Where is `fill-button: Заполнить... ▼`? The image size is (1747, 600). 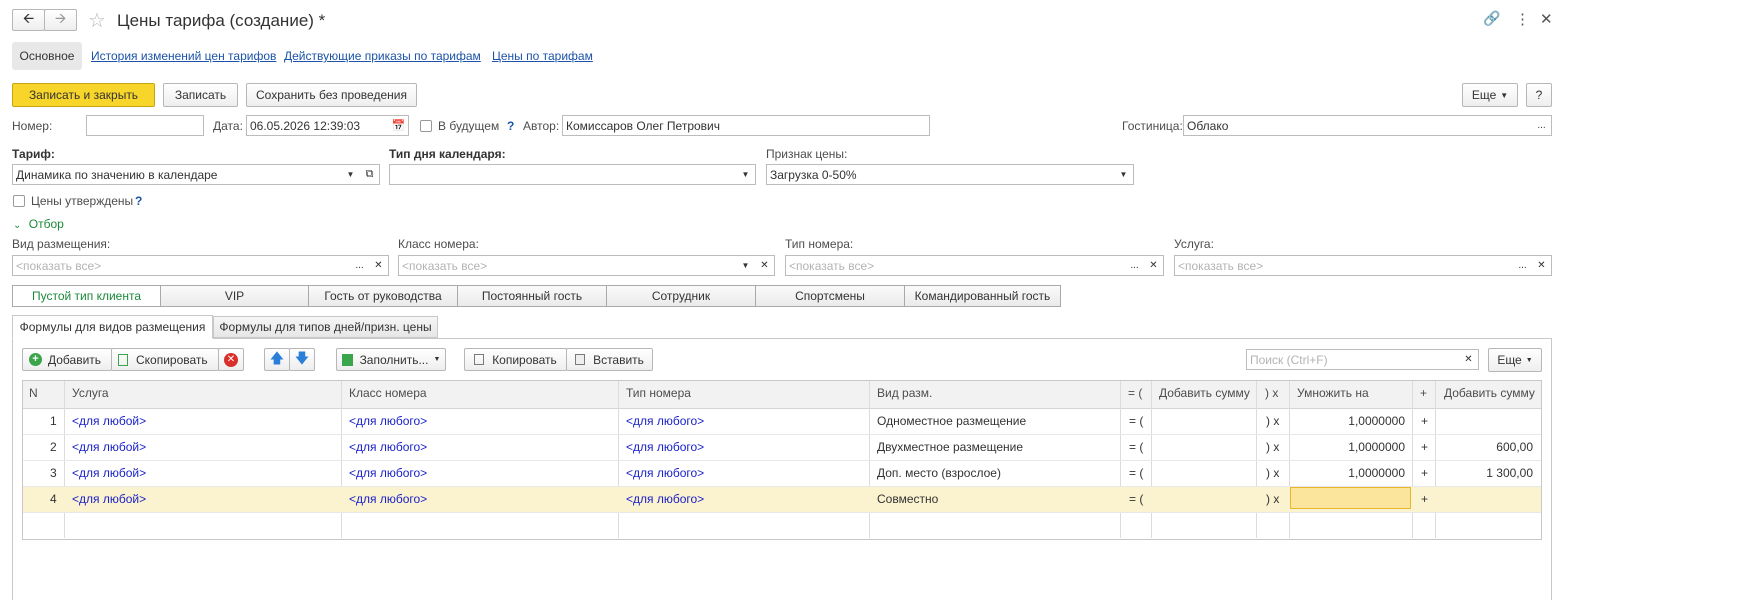 fill-button: Заполнить... ▼ is located at coordinates (391, 359).